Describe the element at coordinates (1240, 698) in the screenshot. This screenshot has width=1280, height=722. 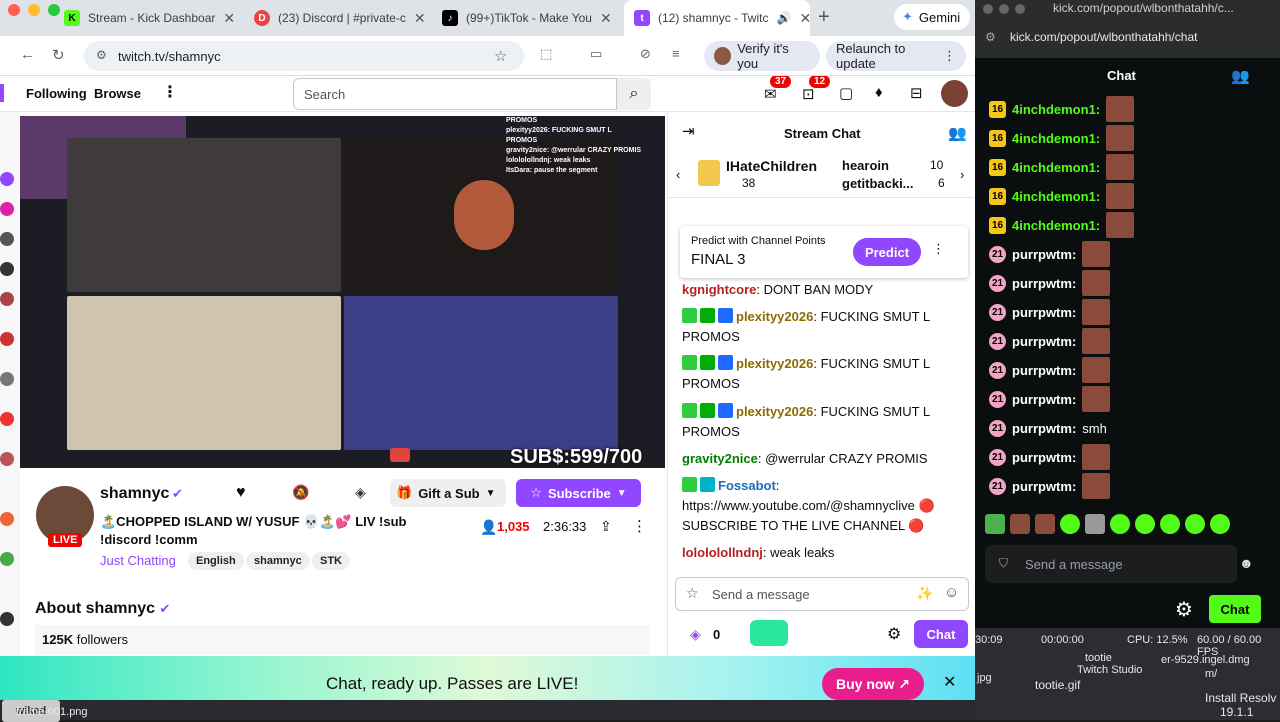
I see `desktop-file-label: Install Resolv` at that location.